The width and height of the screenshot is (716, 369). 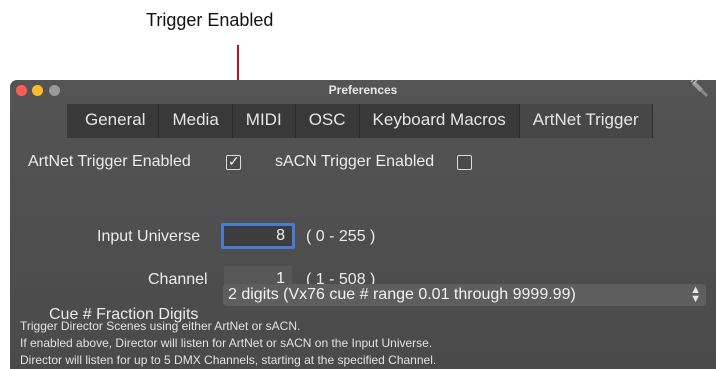 I want to click on artnet-trigger-checkbox: ✓, so click(x=233, y=161).